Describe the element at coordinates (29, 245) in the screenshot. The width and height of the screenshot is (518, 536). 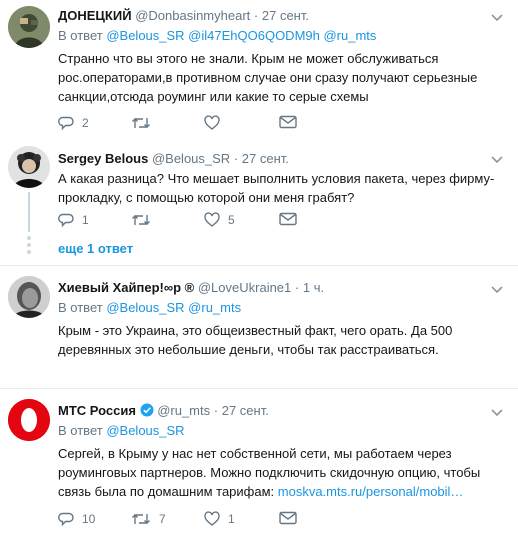
I see `thread-dots` at that location.